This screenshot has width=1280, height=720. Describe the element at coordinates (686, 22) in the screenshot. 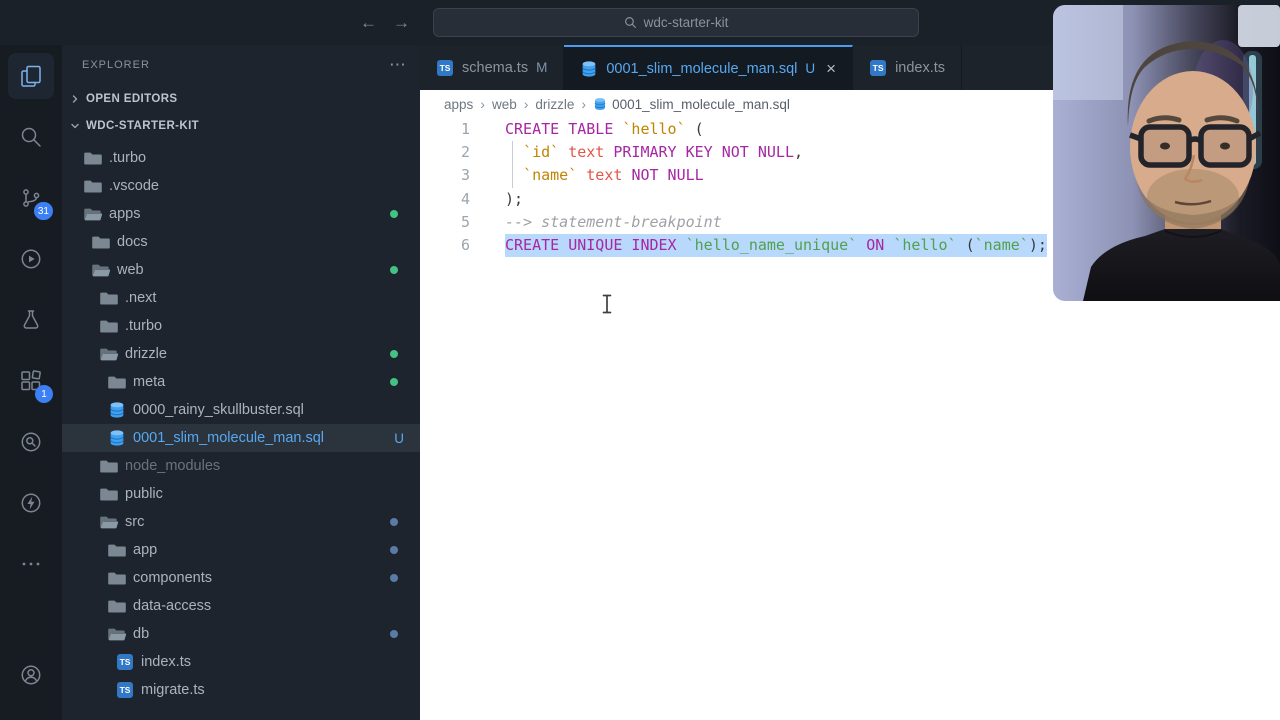

I see `command-center-label: wdc-starter-kit` at that location.